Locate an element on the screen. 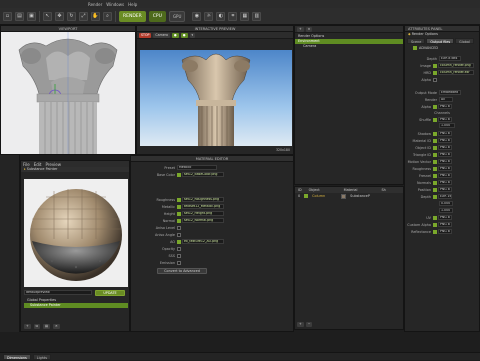 This screenshot has width=480, height=361. emission-enabled is located at coordinates (179, 262).